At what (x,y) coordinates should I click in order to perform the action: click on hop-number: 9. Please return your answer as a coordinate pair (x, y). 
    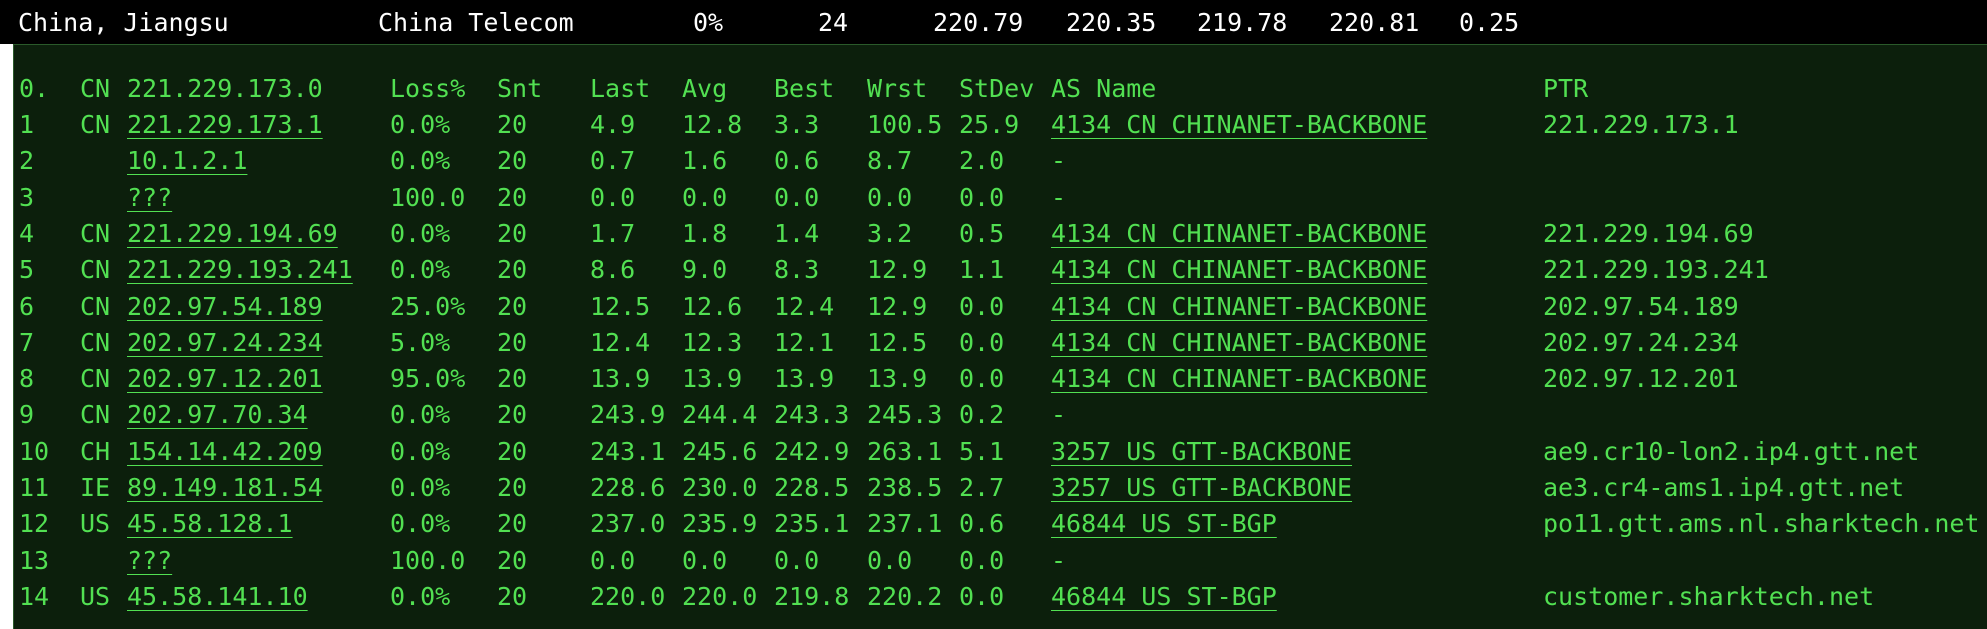
    Looking at the image, I should click on (27, 415).